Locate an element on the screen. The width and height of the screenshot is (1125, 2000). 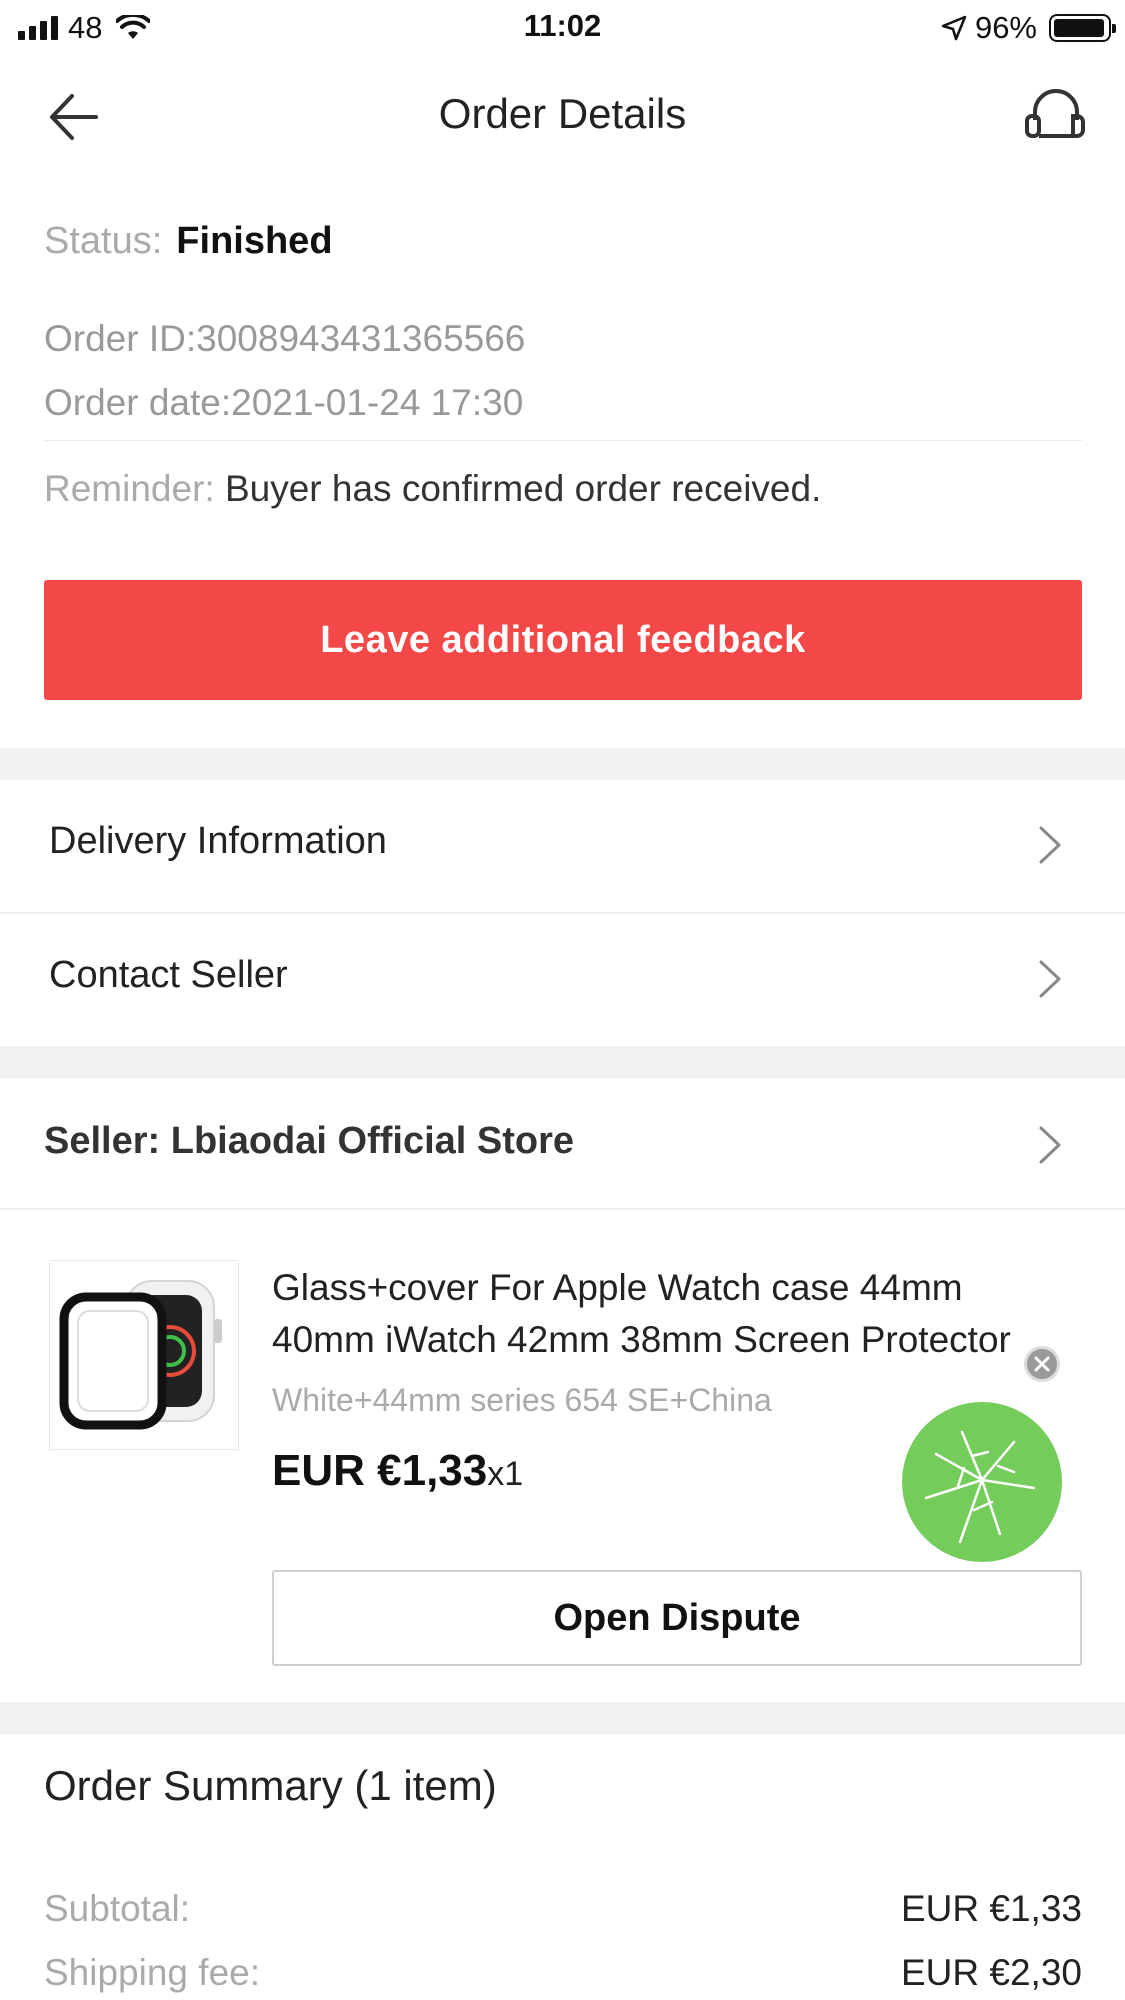
divider is located at coordinates (563, 440).